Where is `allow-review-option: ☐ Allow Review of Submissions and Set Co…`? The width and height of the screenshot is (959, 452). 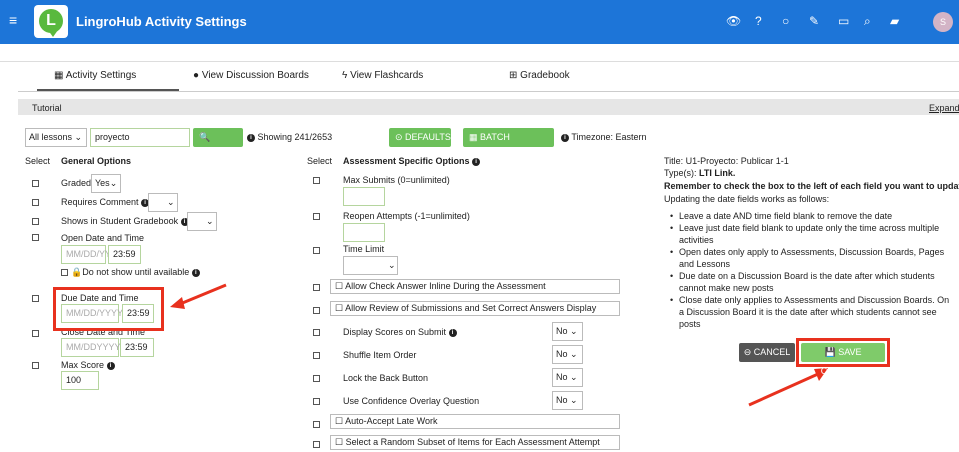 allow-review-option: ☐ Allow Review of Submissions and Set Co… is located at coordinates (475, 308).